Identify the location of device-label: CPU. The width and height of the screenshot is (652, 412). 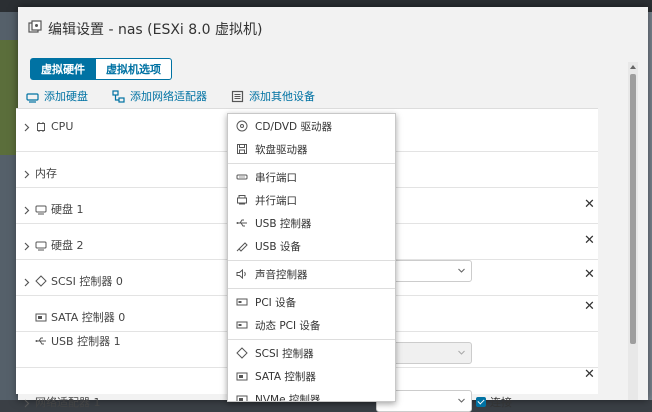
(62, 126).